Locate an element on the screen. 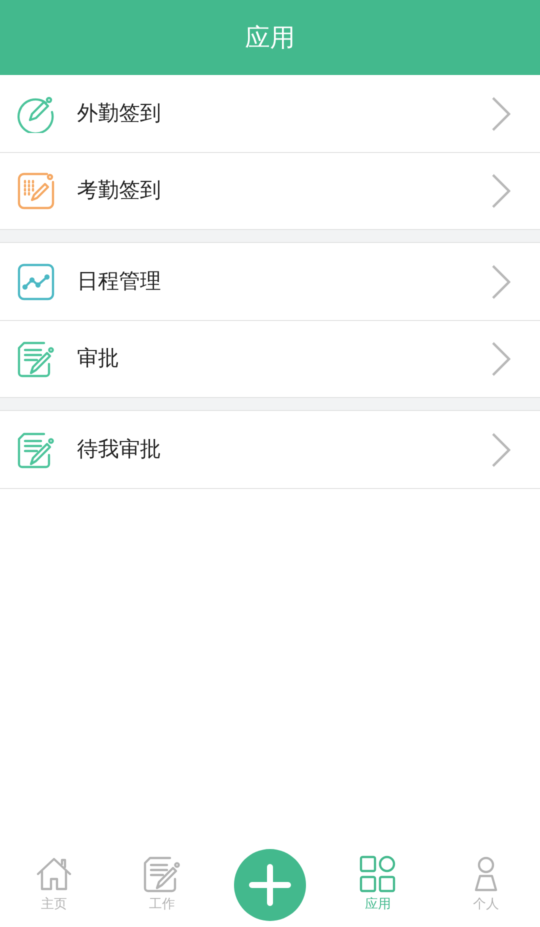 This screenshot has height=927, width=540. calendar-pencil-icon is located at coordinates (36, 191).